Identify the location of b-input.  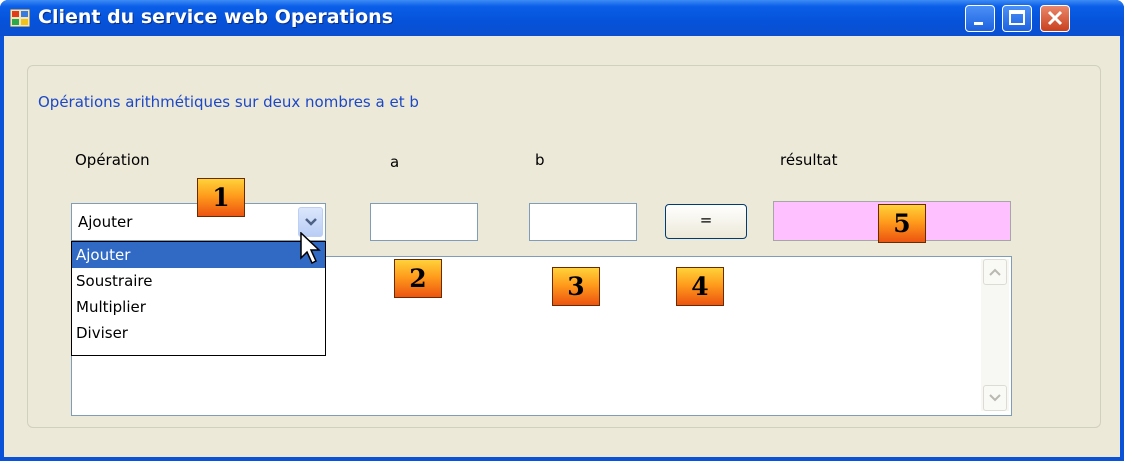
(583, 222).